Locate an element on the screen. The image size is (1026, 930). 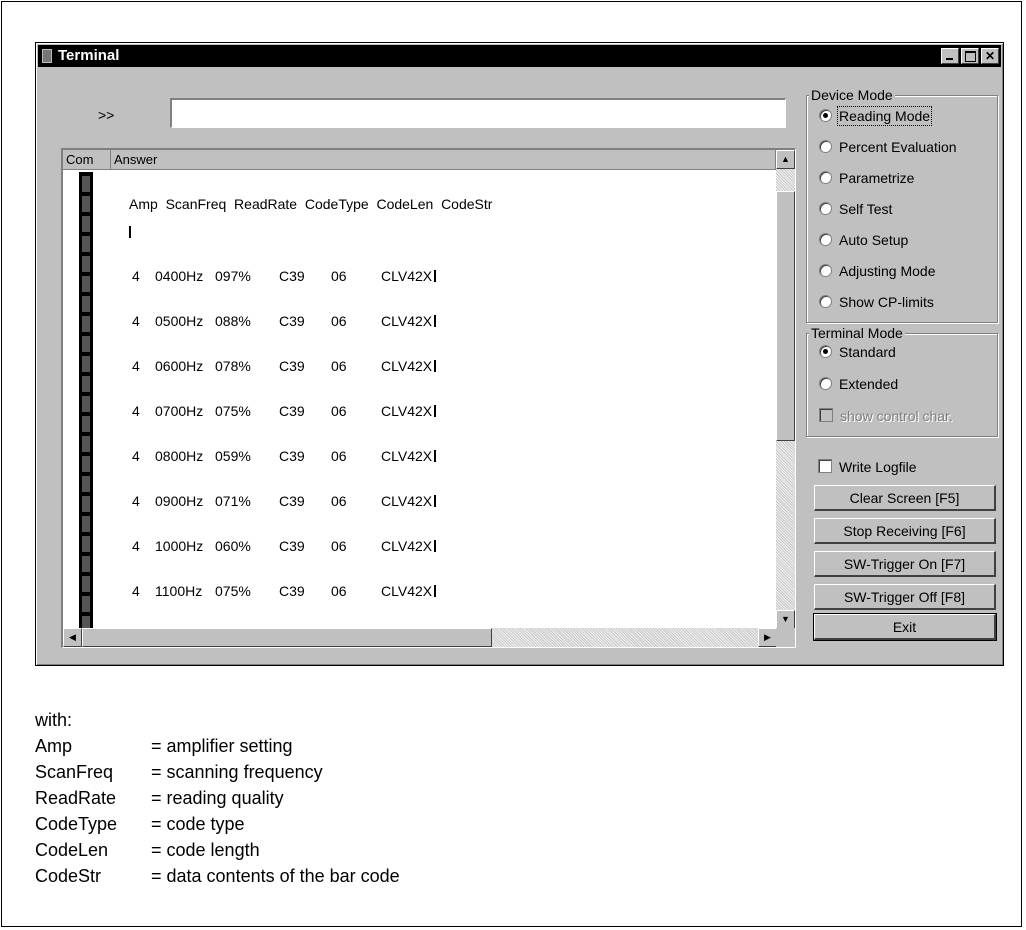
line-end-marker is located at coordinates (130, 232).